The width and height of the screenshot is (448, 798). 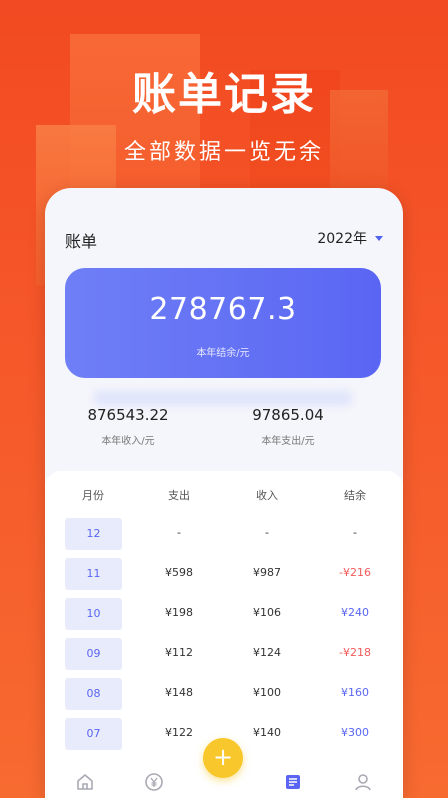 What do you see at coordinates (93, 654) in the screenshot?
I see `month-chip: 09` at bounding box center [93, 654].